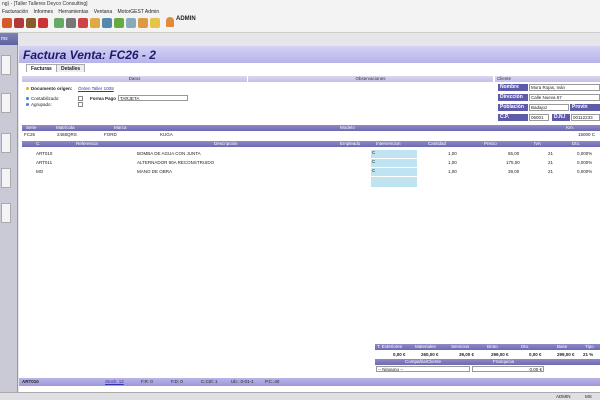  Describe the element at coordinates (186, 19) in the screenshot. I see `user-label: ADMIN` at that location.